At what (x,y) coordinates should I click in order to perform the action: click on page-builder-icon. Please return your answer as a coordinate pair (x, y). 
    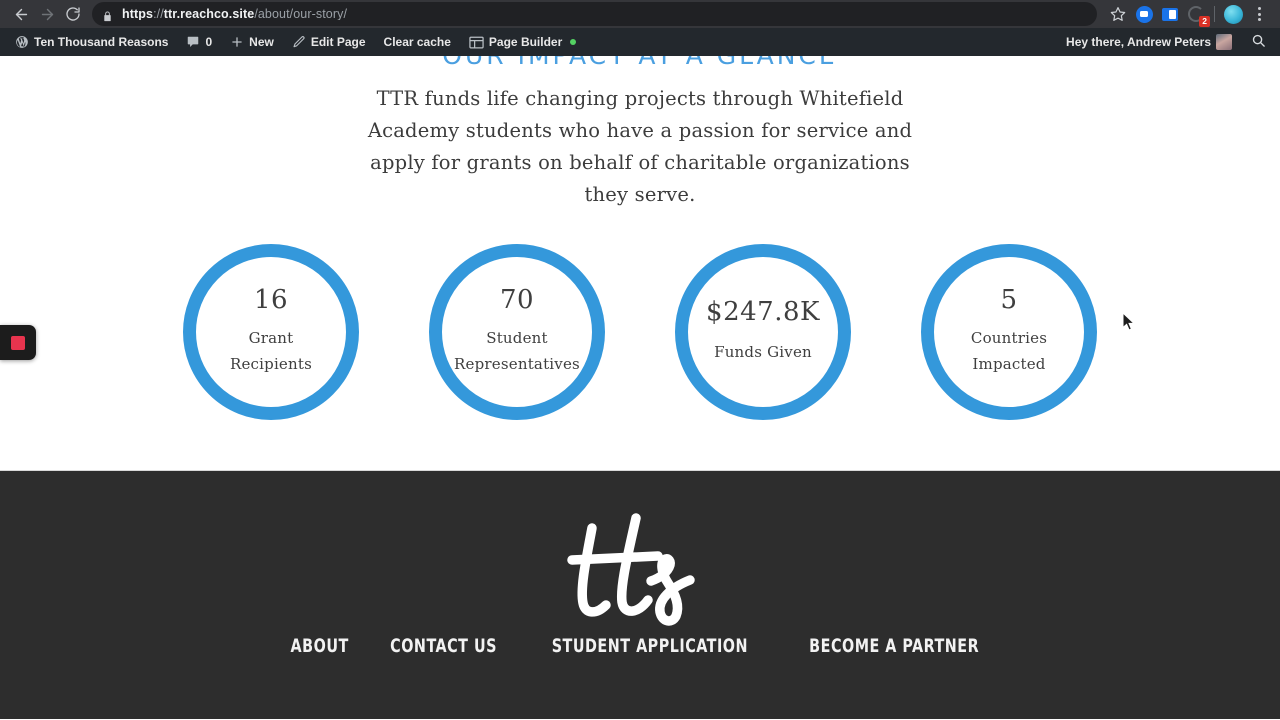
    Looking at the image, I should click on (476, 42).